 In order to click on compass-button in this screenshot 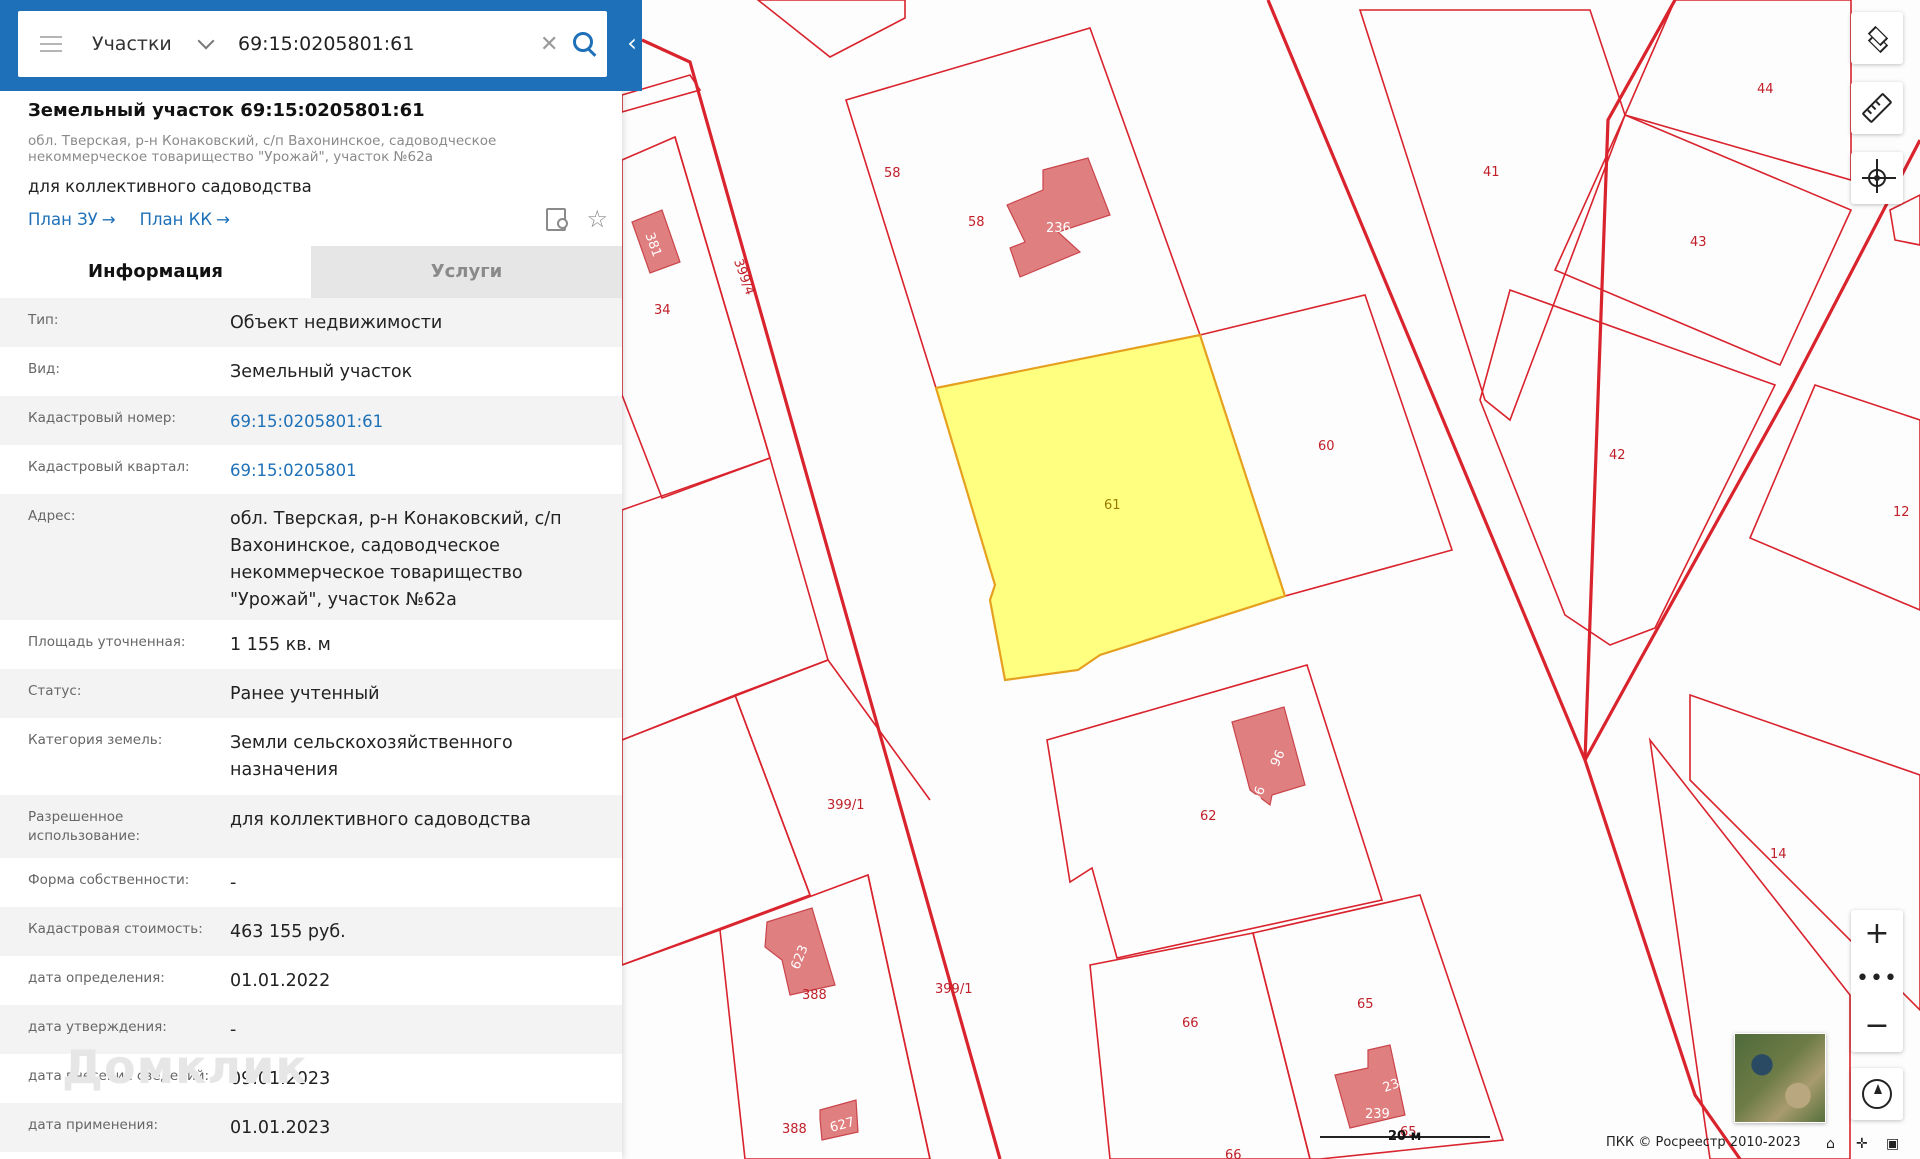, I will do `click(1877, 1094)`.